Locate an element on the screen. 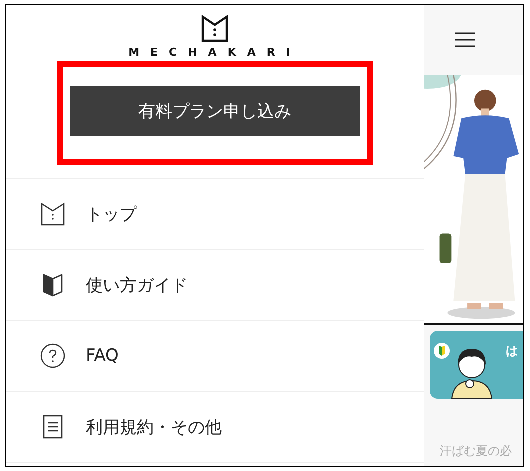 The width and height of the screenshot is (530, 471). banner-text: は is located at coordinates (512, 351).